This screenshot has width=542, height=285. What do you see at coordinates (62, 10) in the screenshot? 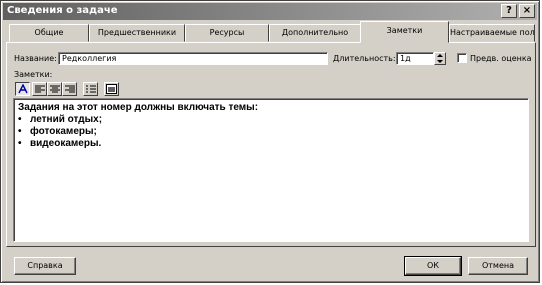
I see `window-title: Сведения о задаче` at bounding box center [62, 10].